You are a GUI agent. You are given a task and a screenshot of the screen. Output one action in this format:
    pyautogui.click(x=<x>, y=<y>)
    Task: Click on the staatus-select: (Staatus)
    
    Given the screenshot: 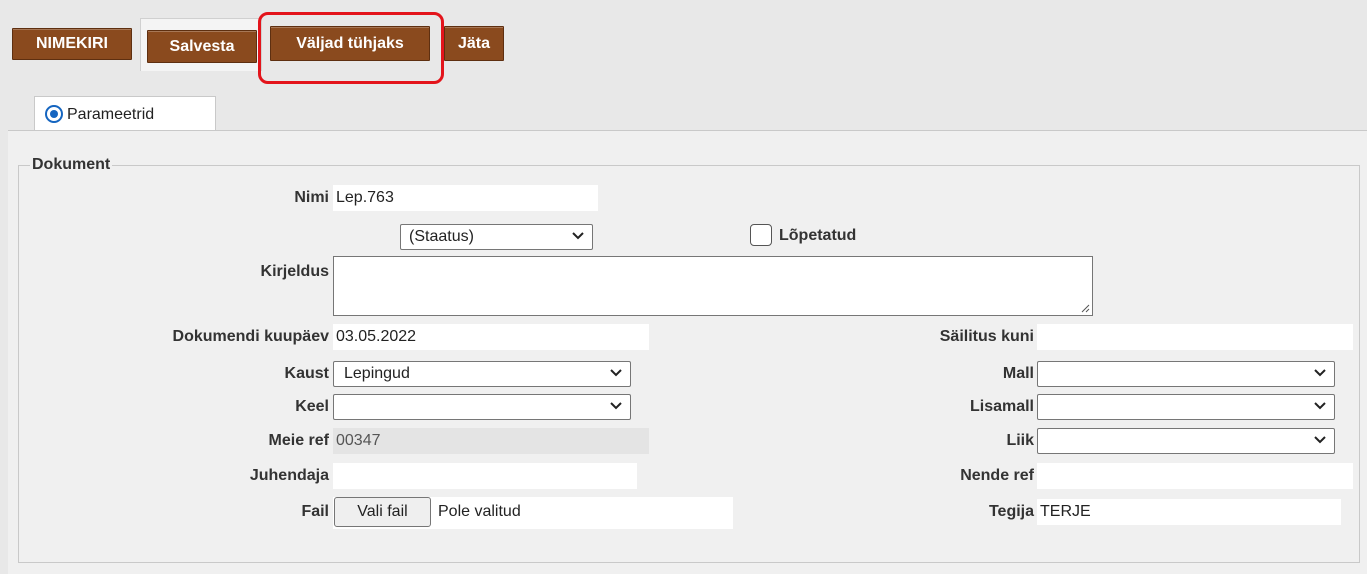 What is the action you would take?
    pyautogui.click(x=496, y=237)
    